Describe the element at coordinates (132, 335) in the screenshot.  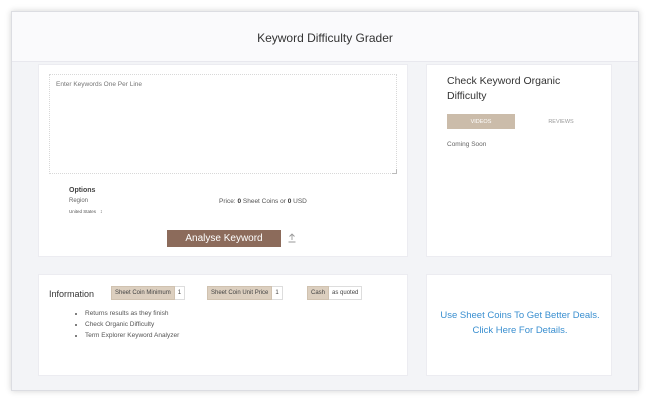
I see `list-item: Term Explorer Keyword Analyzer` at that location.